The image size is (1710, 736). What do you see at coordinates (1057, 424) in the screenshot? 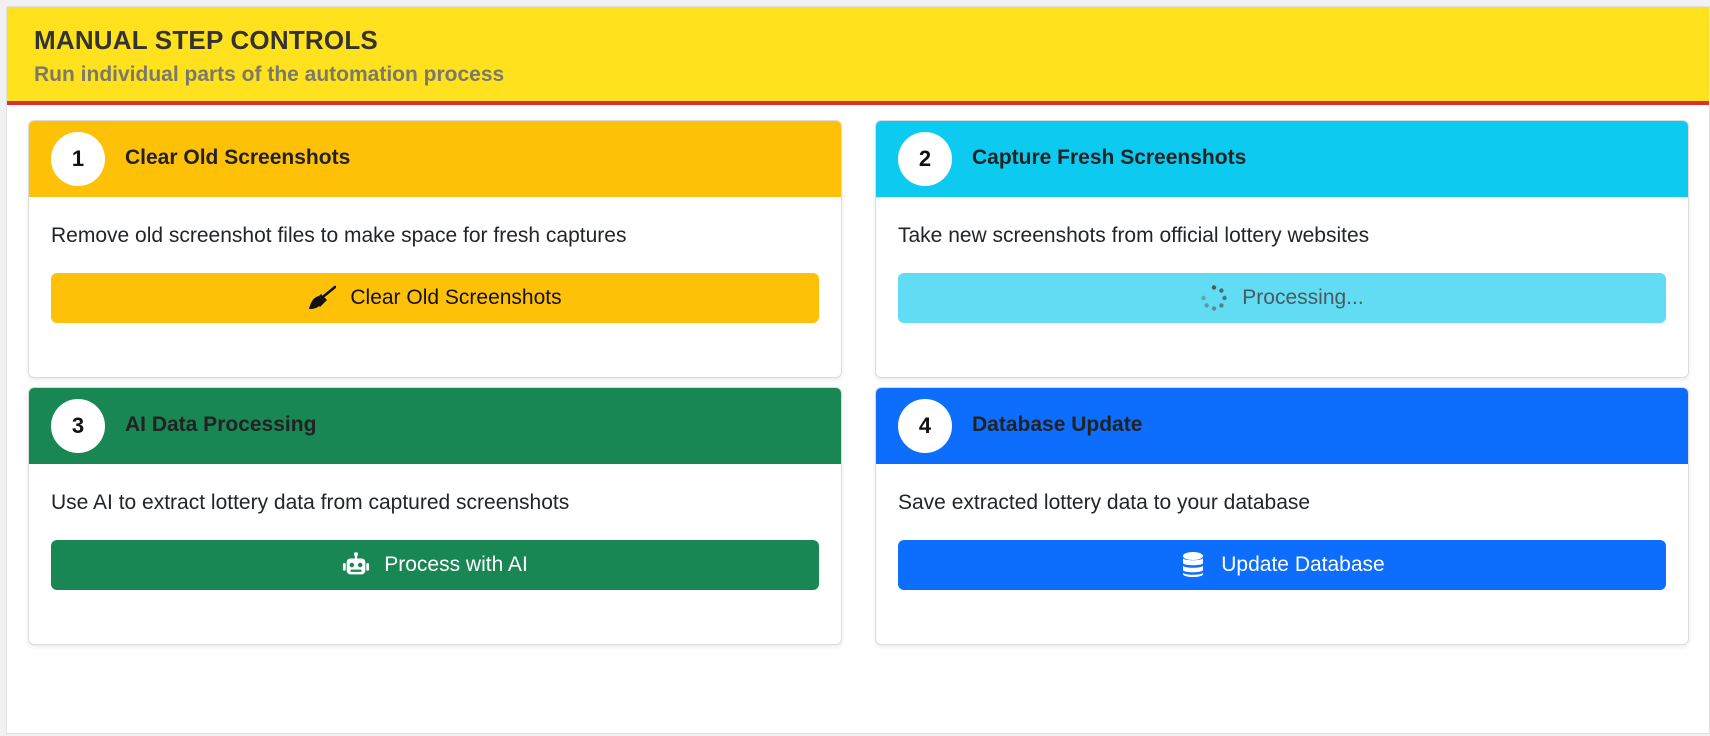
I see `step-title: Database Update` at bounding box center [1057, 424].